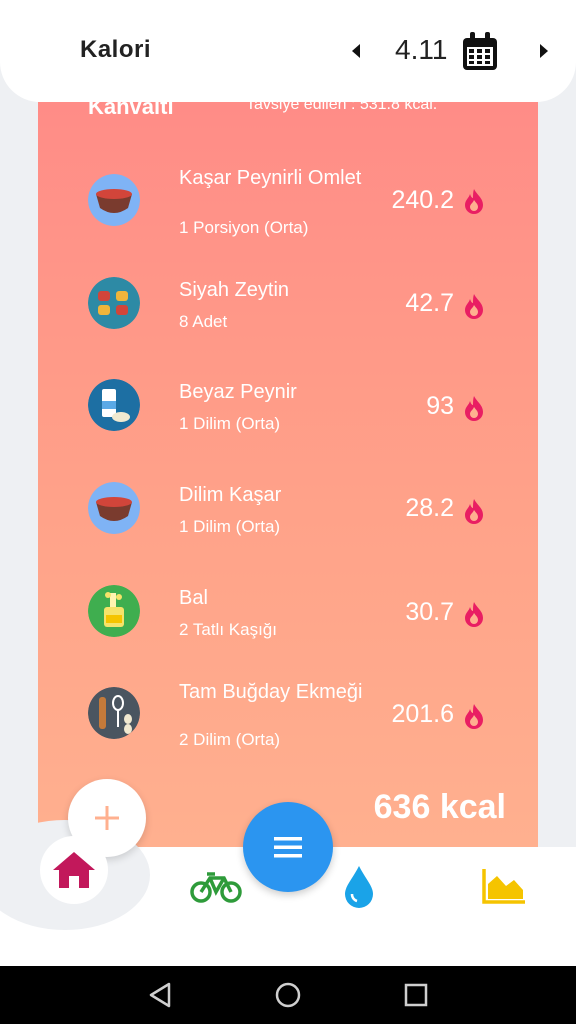 This screenshot has height=1024, width=576. I want to click on home-circle-icon, so click(288, 995).